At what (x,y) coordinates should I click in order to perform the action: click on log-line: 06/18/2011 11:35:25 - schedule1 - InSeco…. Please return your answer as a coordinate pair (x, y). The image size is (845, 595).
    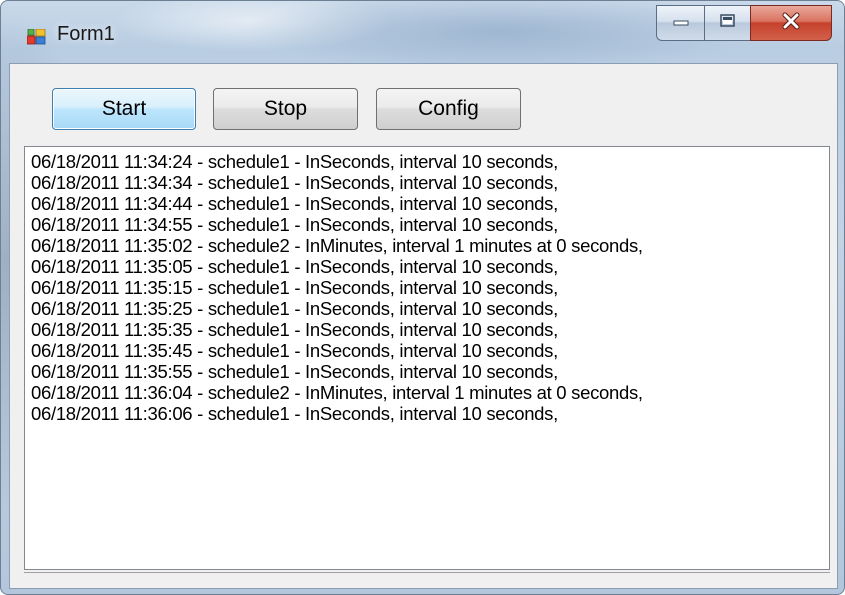
    Looking at the image, I should click on (294, 308).